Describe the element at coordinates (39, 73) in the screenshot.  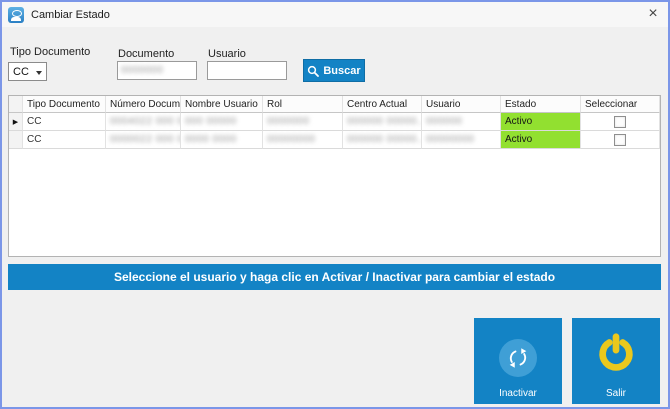
I see `chevron-down-icon` at that location.